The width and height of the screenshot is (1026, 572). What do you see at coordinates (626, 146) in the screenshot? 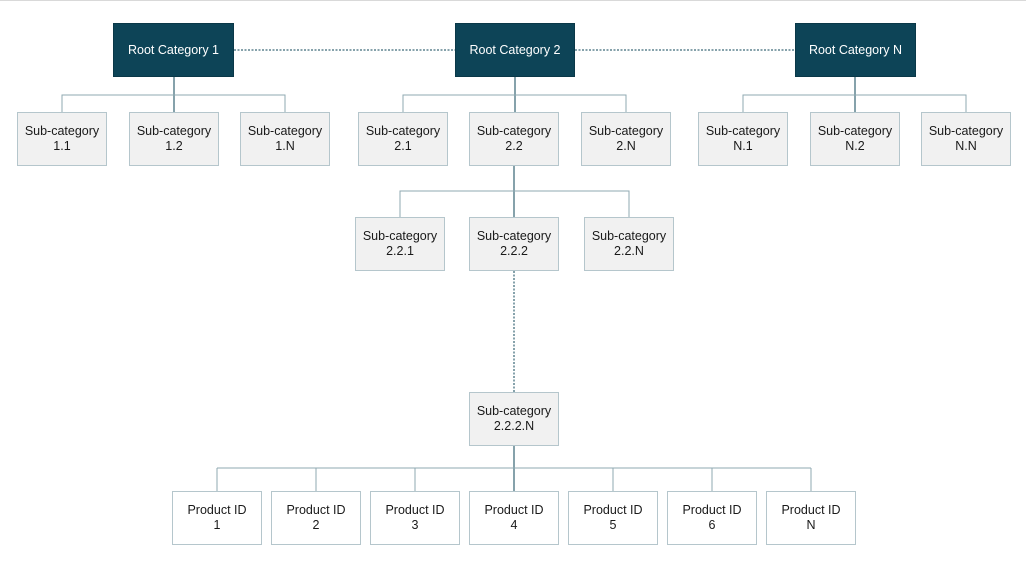
I see `node-label-line2: 2.N` at bounding box center [626, 146].